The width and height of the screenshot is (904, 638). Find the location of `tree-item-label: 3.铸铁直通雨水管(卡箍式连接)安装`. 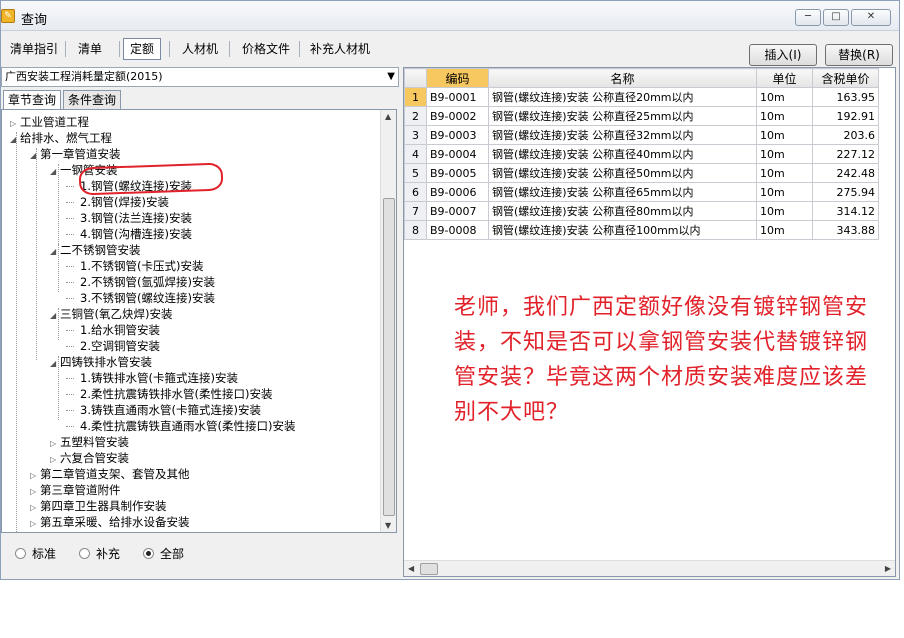

tree-item-label: 3.铸铁直通雨水管(卡箍式连接)安装 is located at coordinates (170, 410).